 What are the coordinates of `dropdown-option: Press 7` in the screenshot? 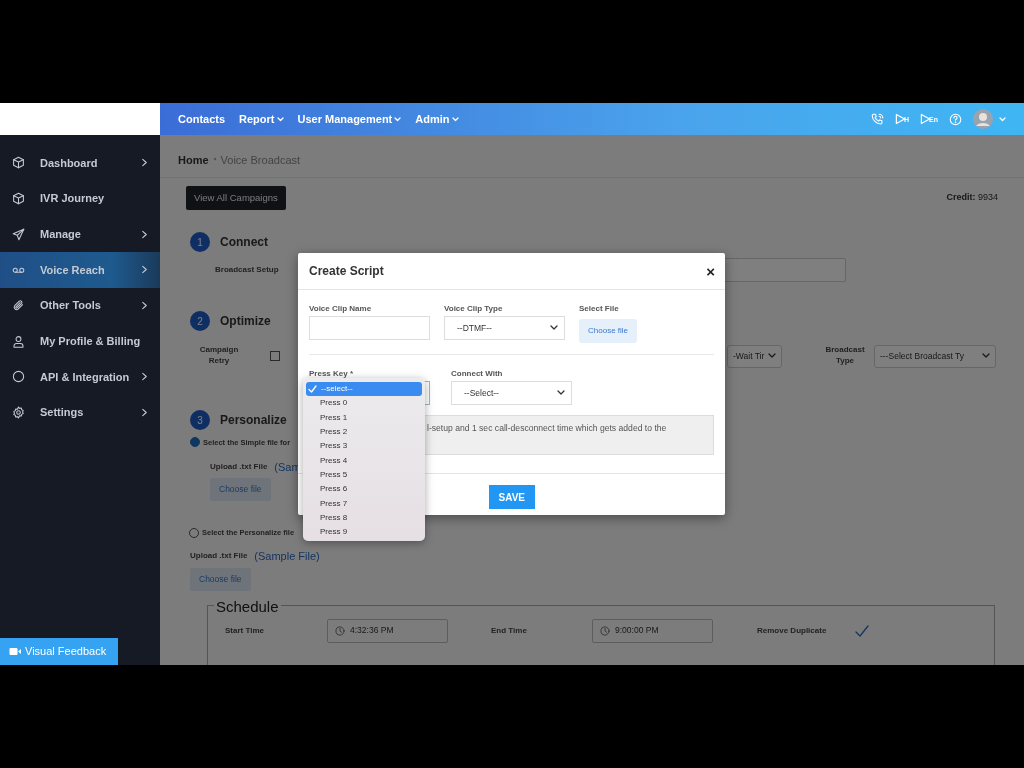 It's located at (364, 503).